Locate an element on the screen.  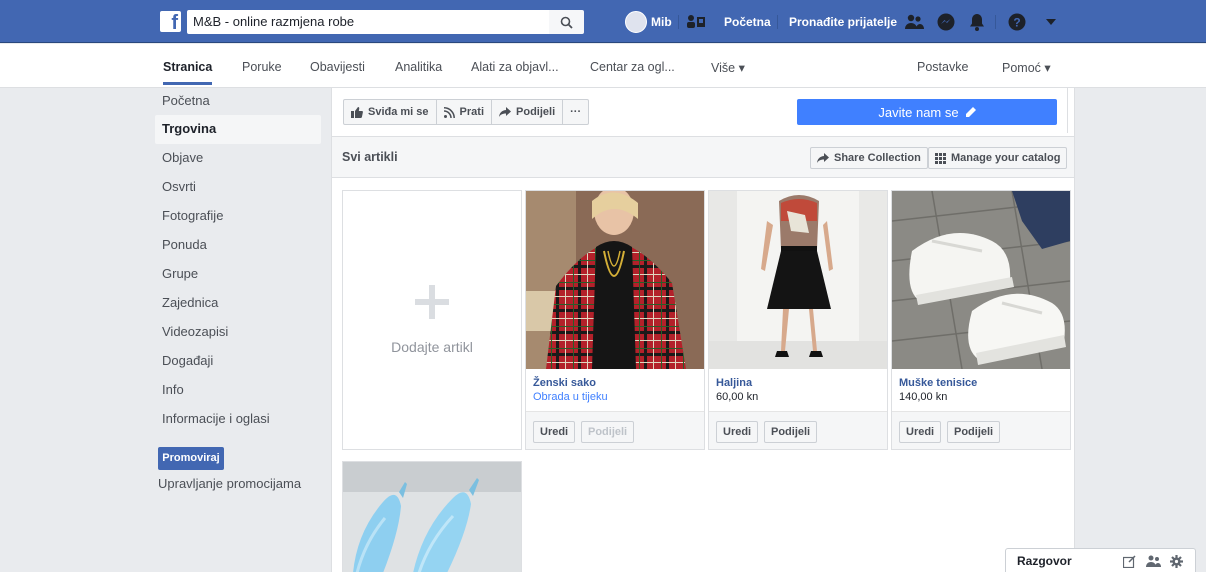
profile-link: Mib is located at coordinates (661, 22).